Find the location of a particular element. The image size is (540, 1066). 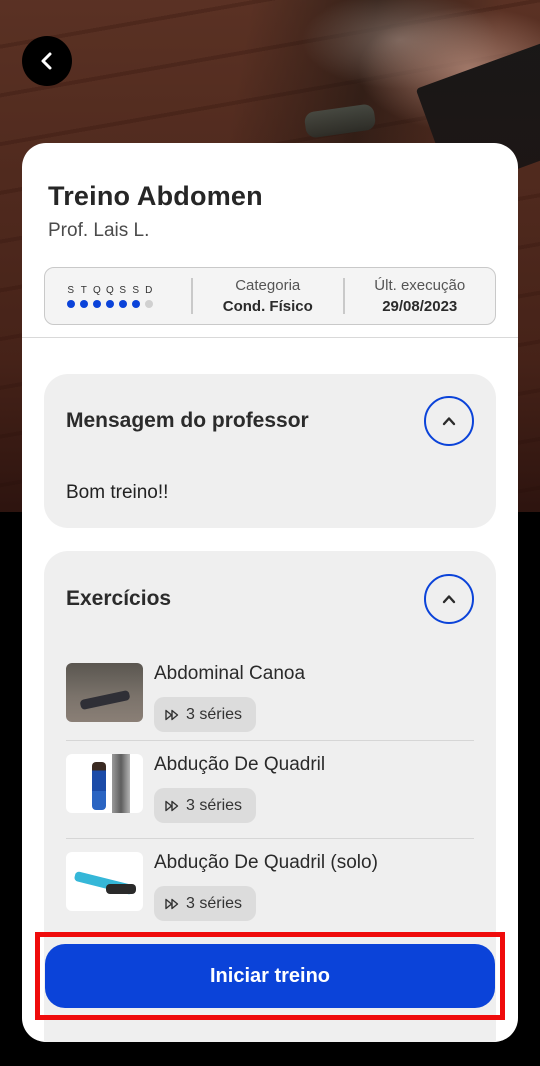

hero-bottle-shape is located at coordinates (340, 121).